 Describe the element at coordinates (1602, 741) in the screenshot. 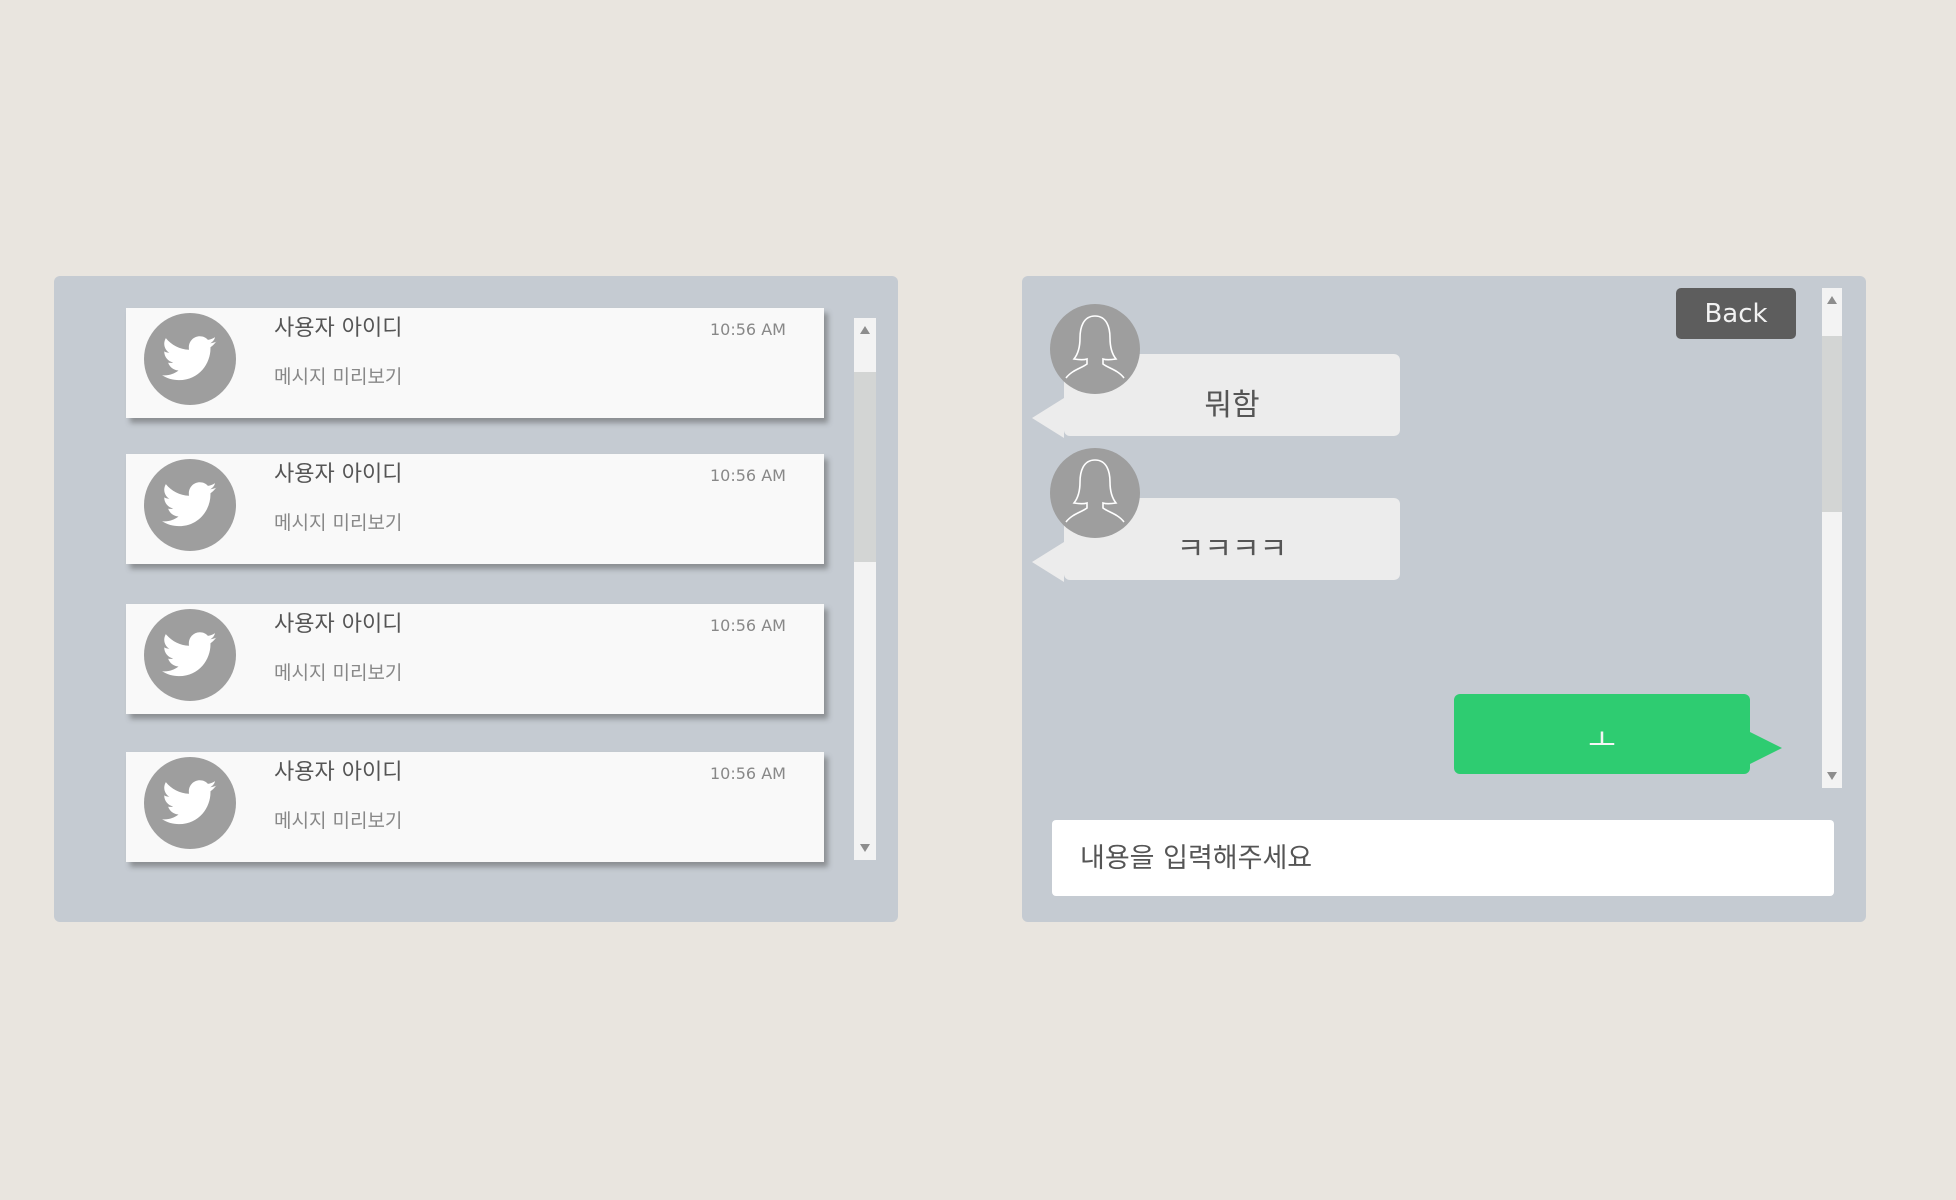

I see `message-text: ㅗ` at that location.